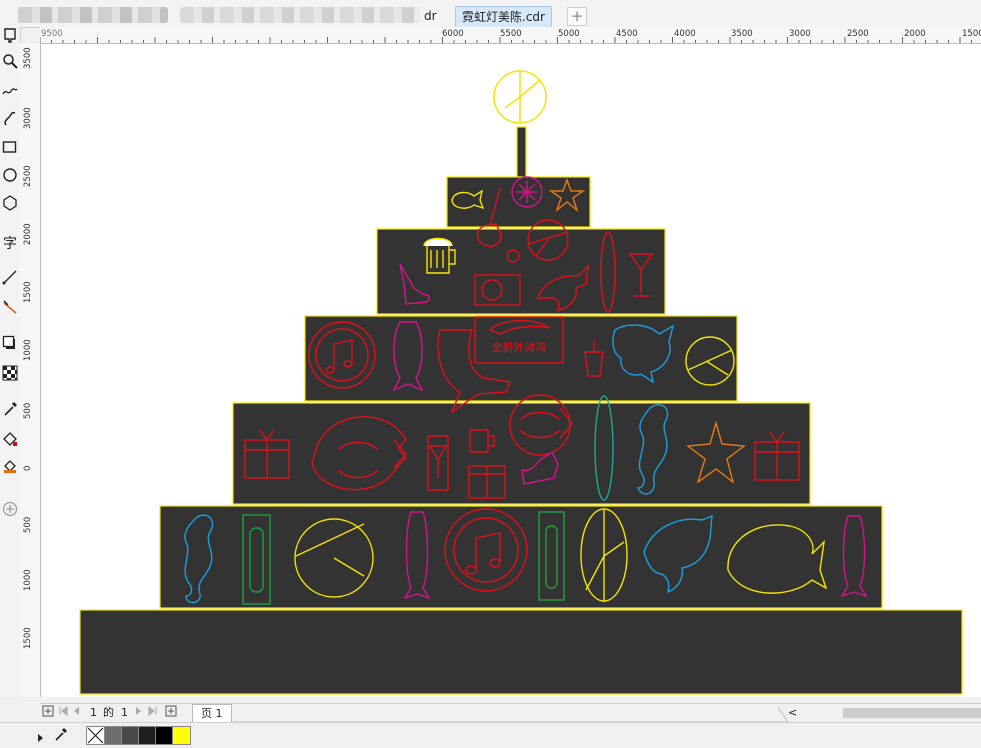 Image resolution: width=981 pixels, height=748 pixels. Describe the element at coordinates (10, 122) in the screenshot. I see `artistic-media-icon` at that location.